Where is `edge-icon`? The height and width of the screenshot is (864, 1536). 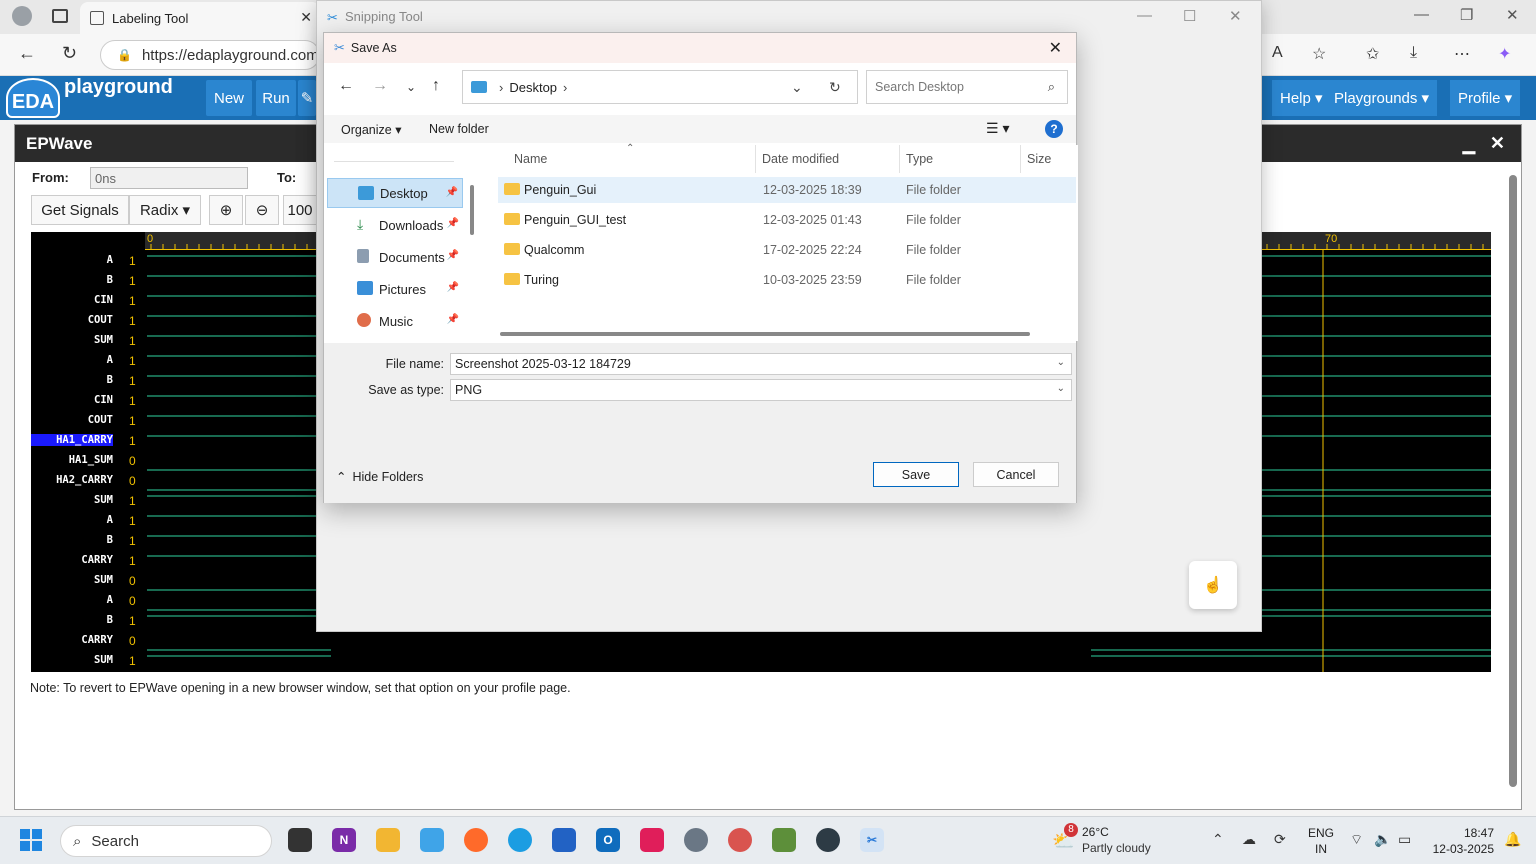
edge-icon is located at coordinates (520, 840).